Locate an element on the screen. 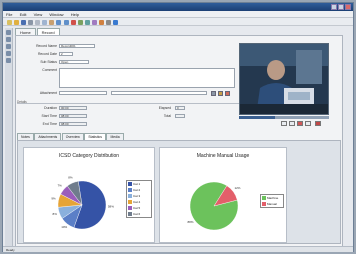  save-icon is located at coordinates (23, 22).